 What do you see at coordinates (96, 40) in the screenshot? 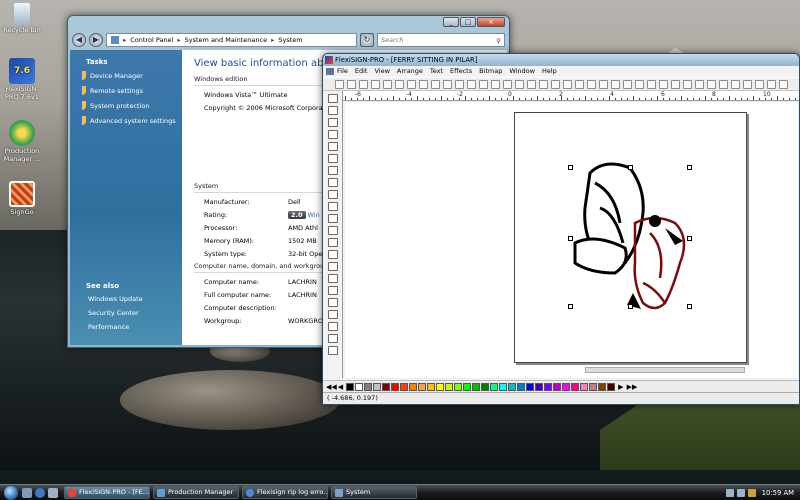
I see `forward-button: ▶` at bounding box center [96, 40].